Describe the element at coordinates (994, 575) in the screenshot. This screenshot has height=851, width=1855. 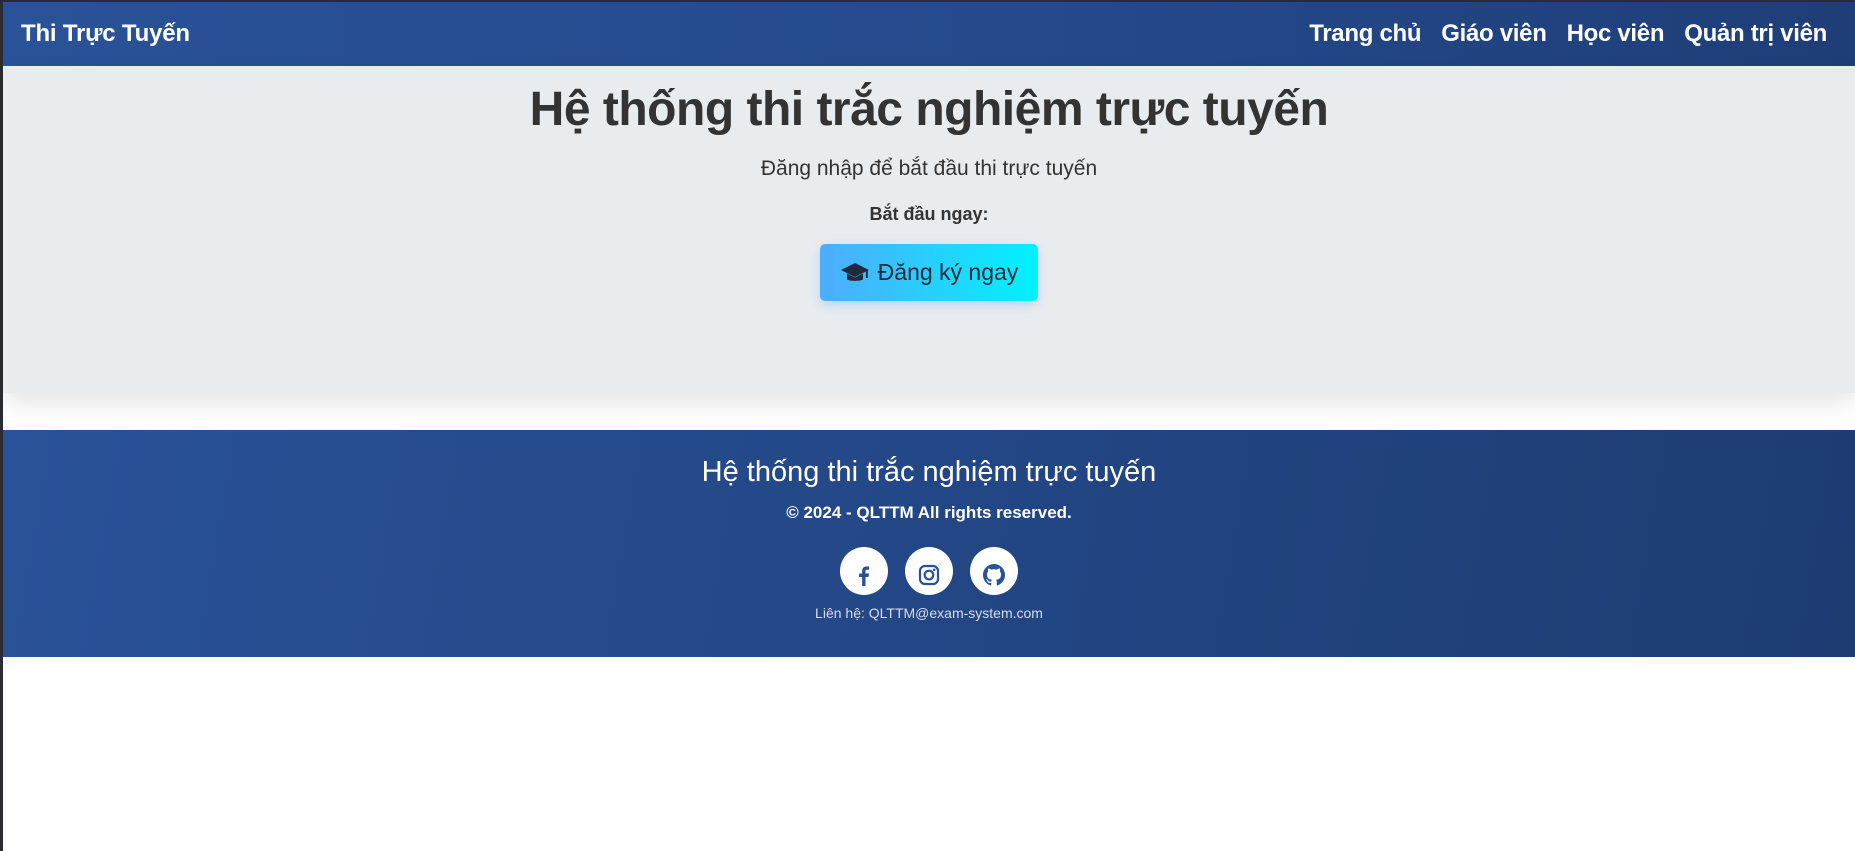
I see `github-icon` at that location.